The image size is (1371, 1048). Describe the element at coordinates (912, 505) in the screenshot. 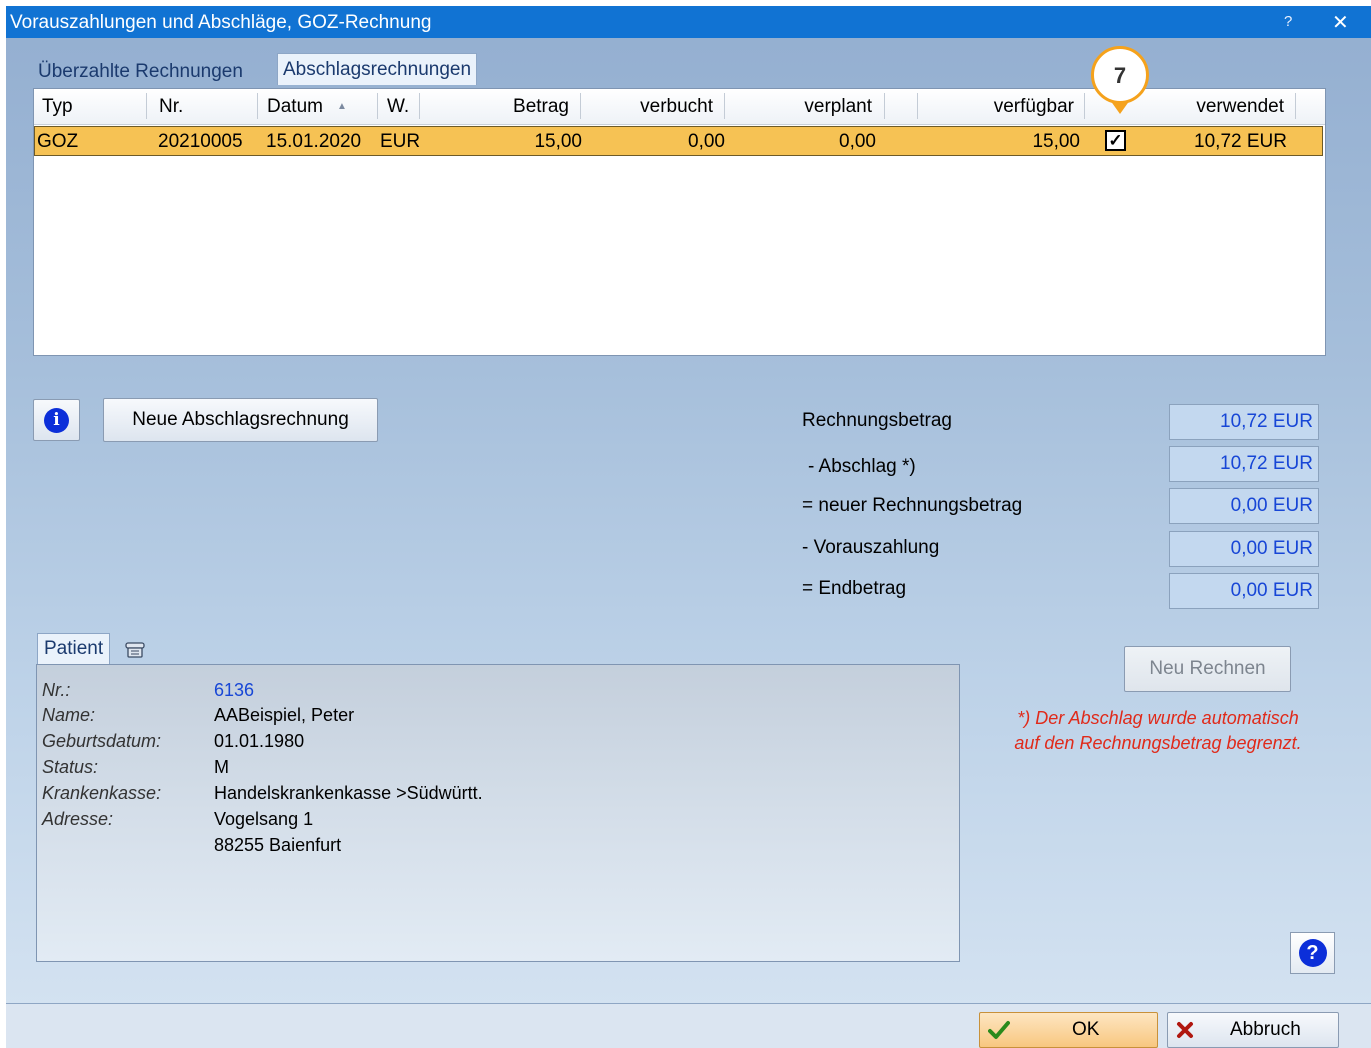

I see `summary-label-neuer-rechnungsbetrag: = neuer Rechnungsbetrag` at that location.